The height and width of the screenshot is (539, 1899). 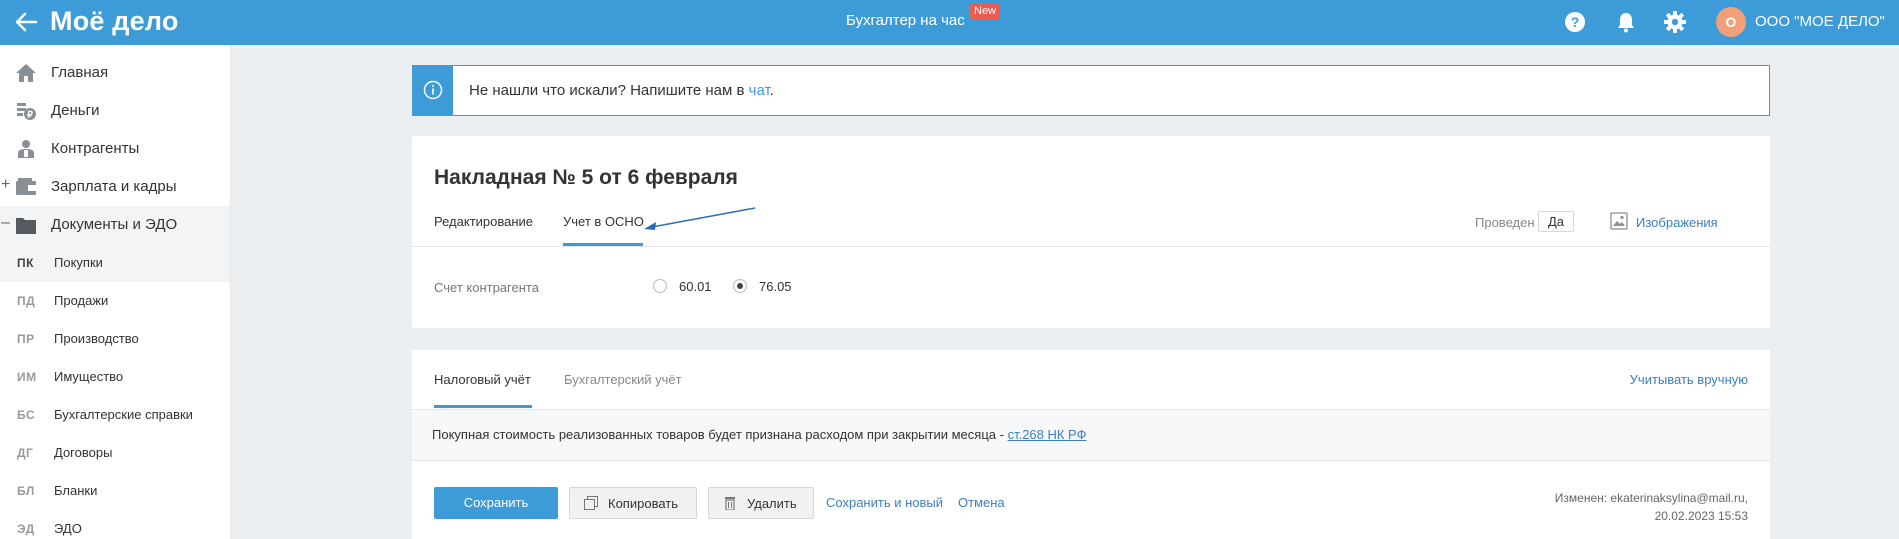 I want to click on subitem-abbr: ПР, so click(x=26, y=339).